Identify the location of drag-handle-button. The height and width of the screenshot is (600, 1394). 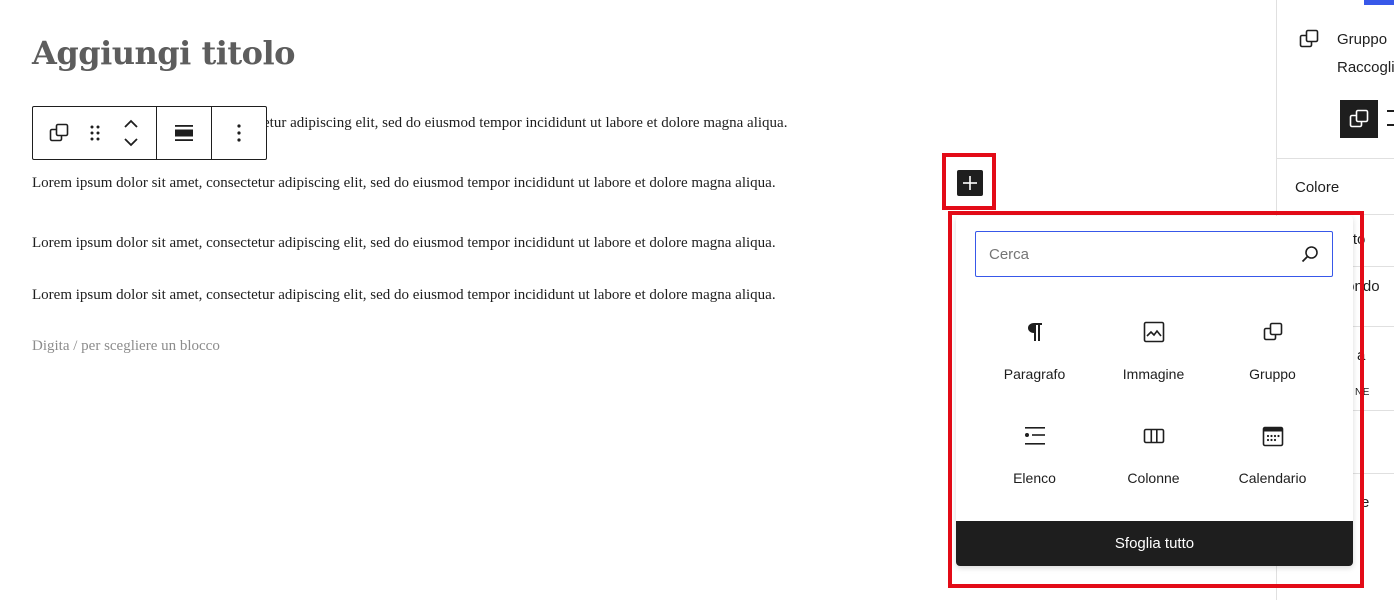
(95, 133).